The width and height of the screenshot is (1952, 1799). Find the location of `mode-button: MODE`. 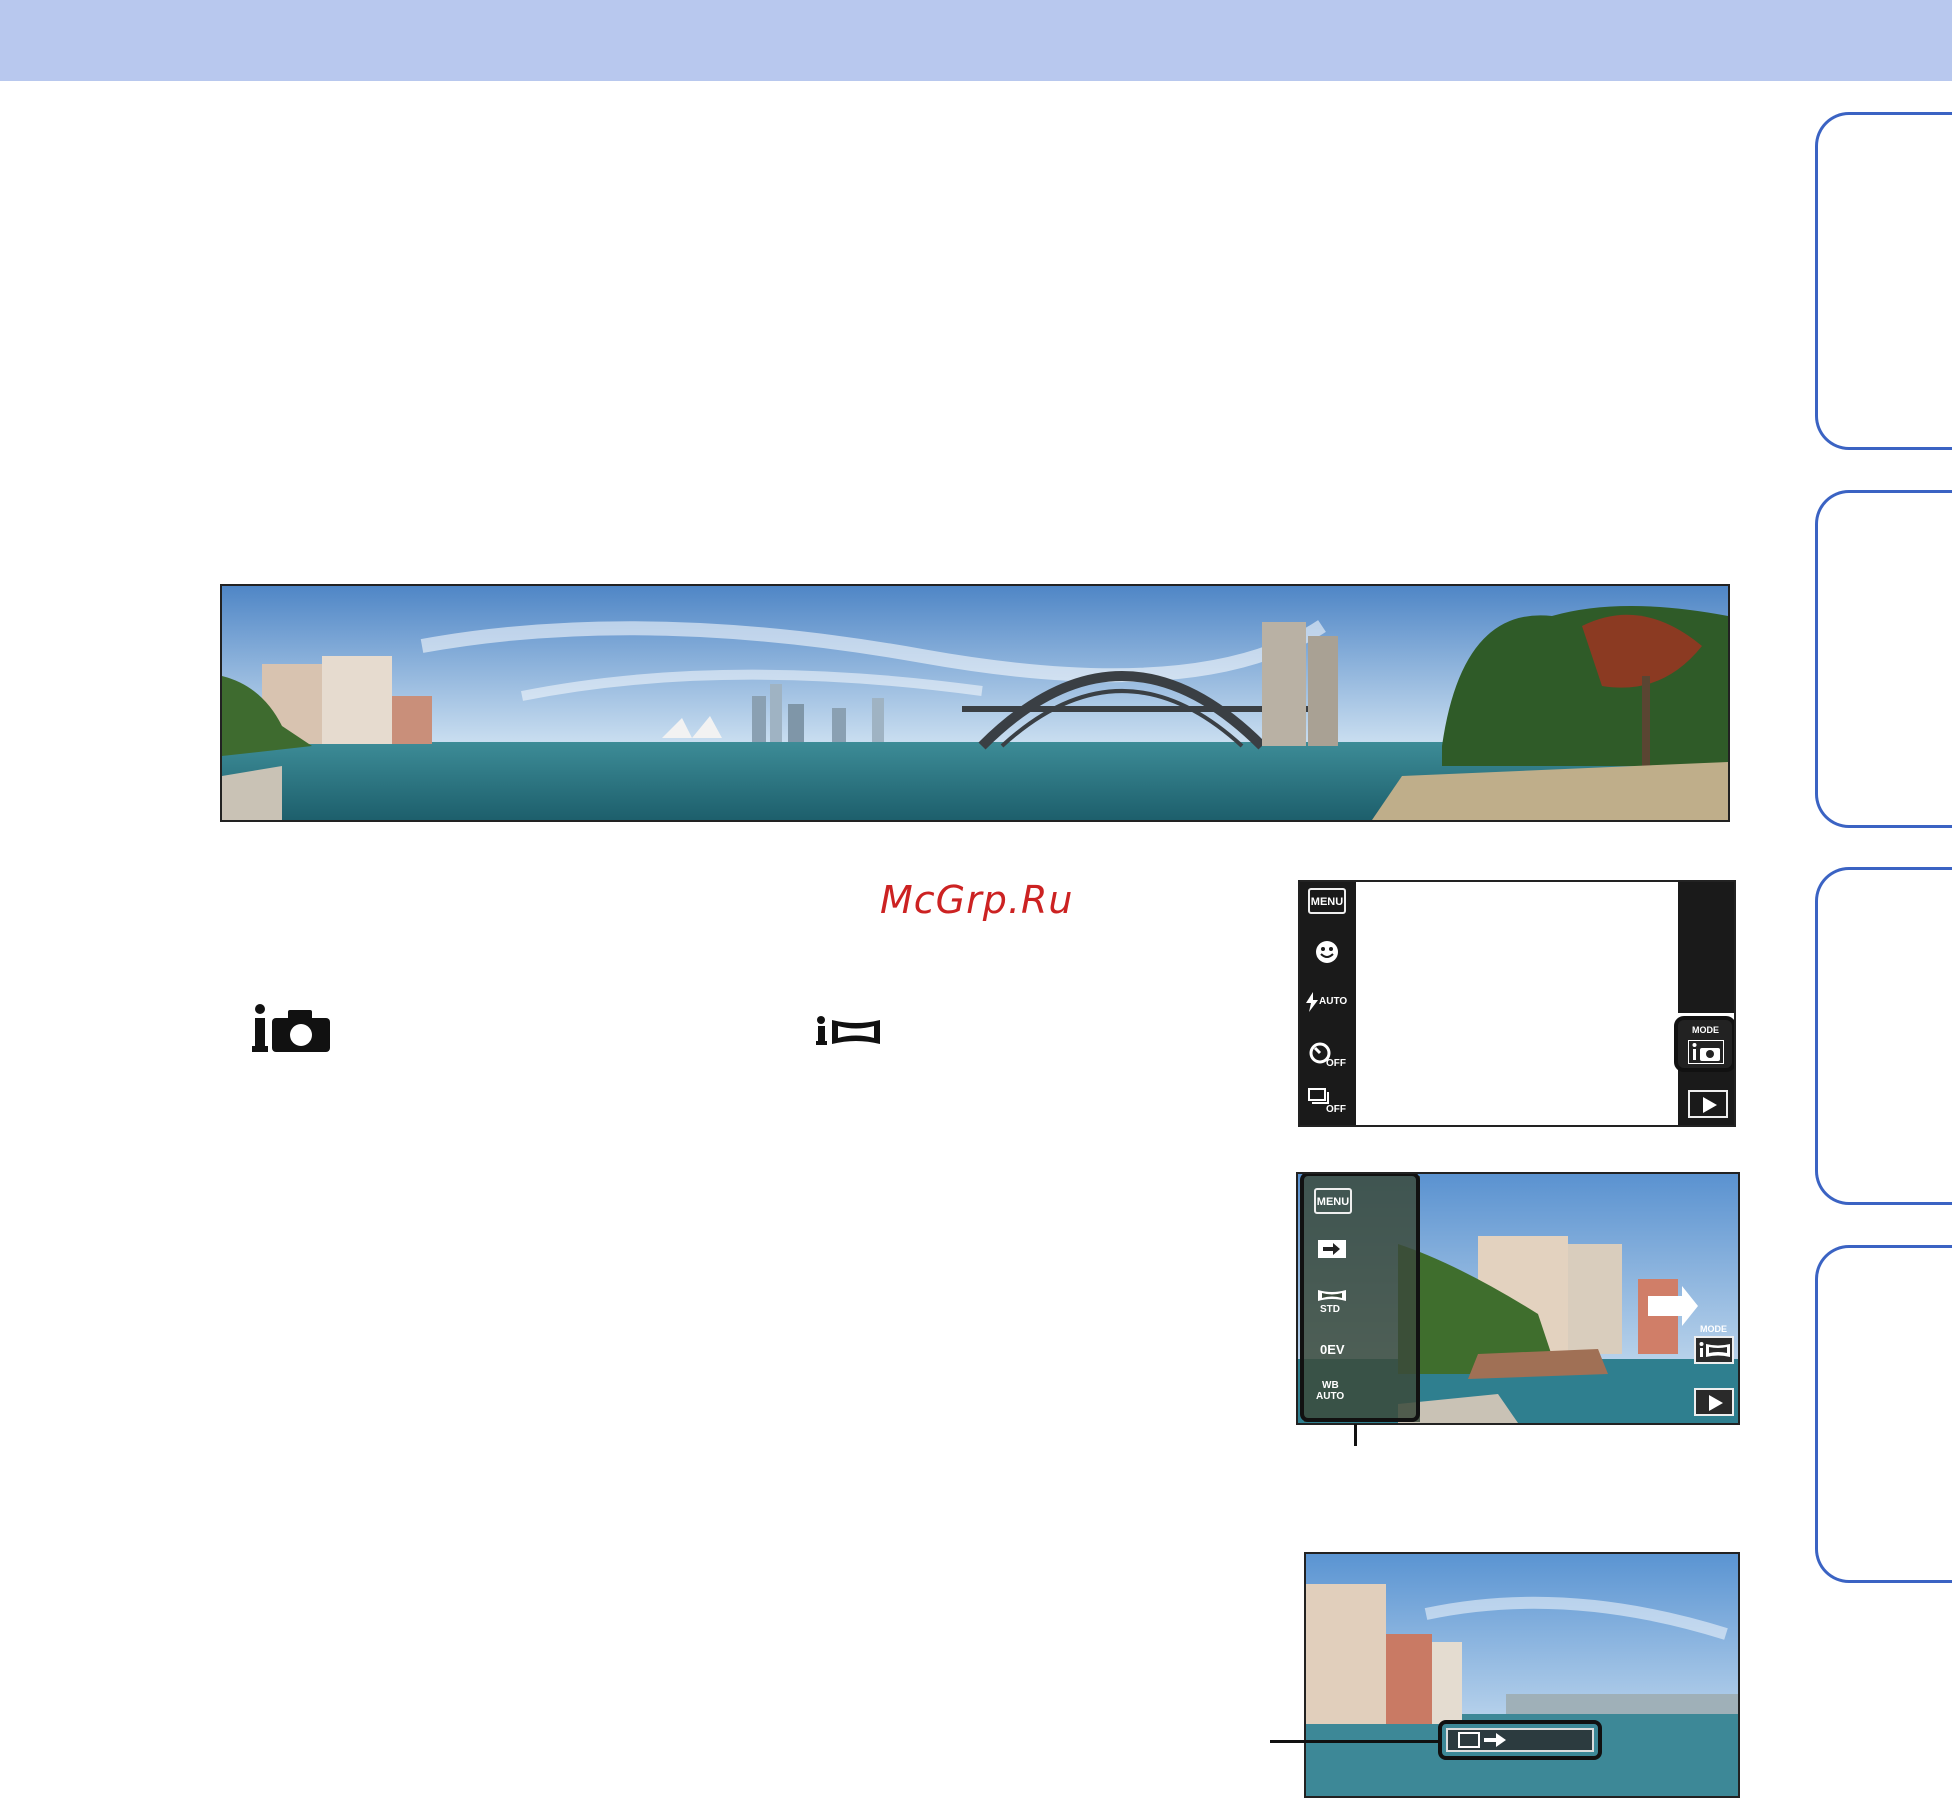

mode-button: MODE is located at coordinates (1704, 1044).